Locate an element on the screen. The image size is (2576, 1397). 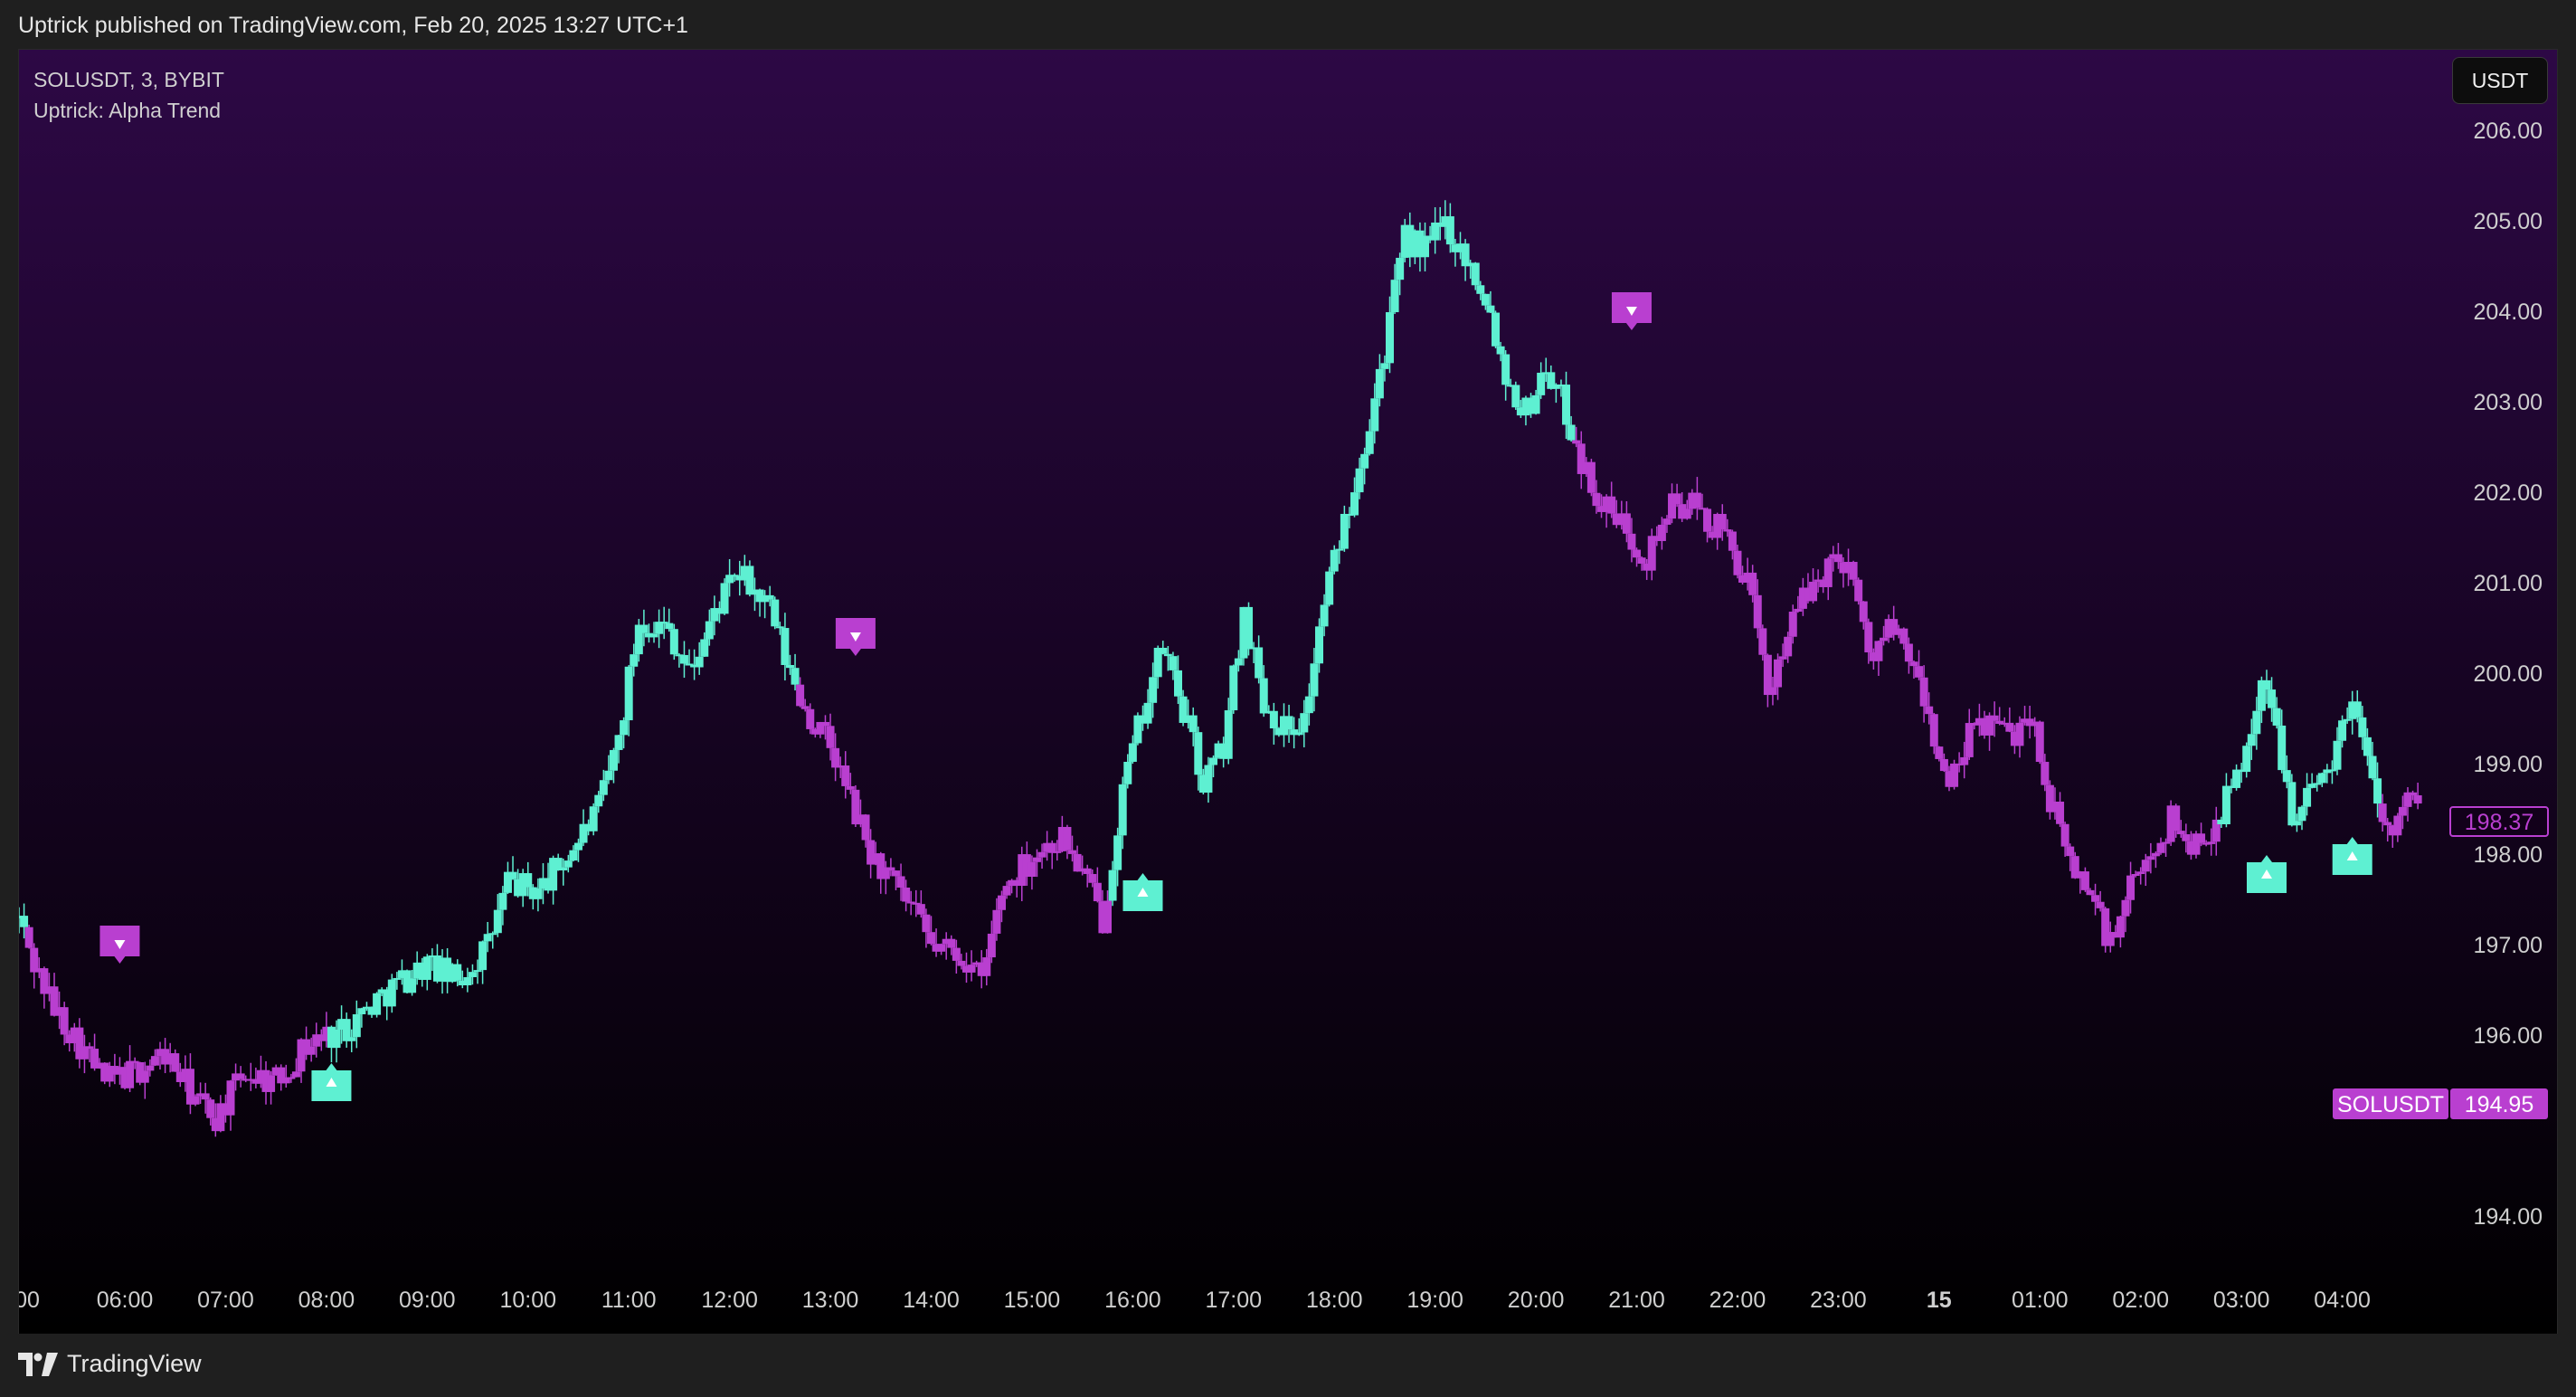
x-tick-label: 23:00 is located at coordinates (1839, 1300).